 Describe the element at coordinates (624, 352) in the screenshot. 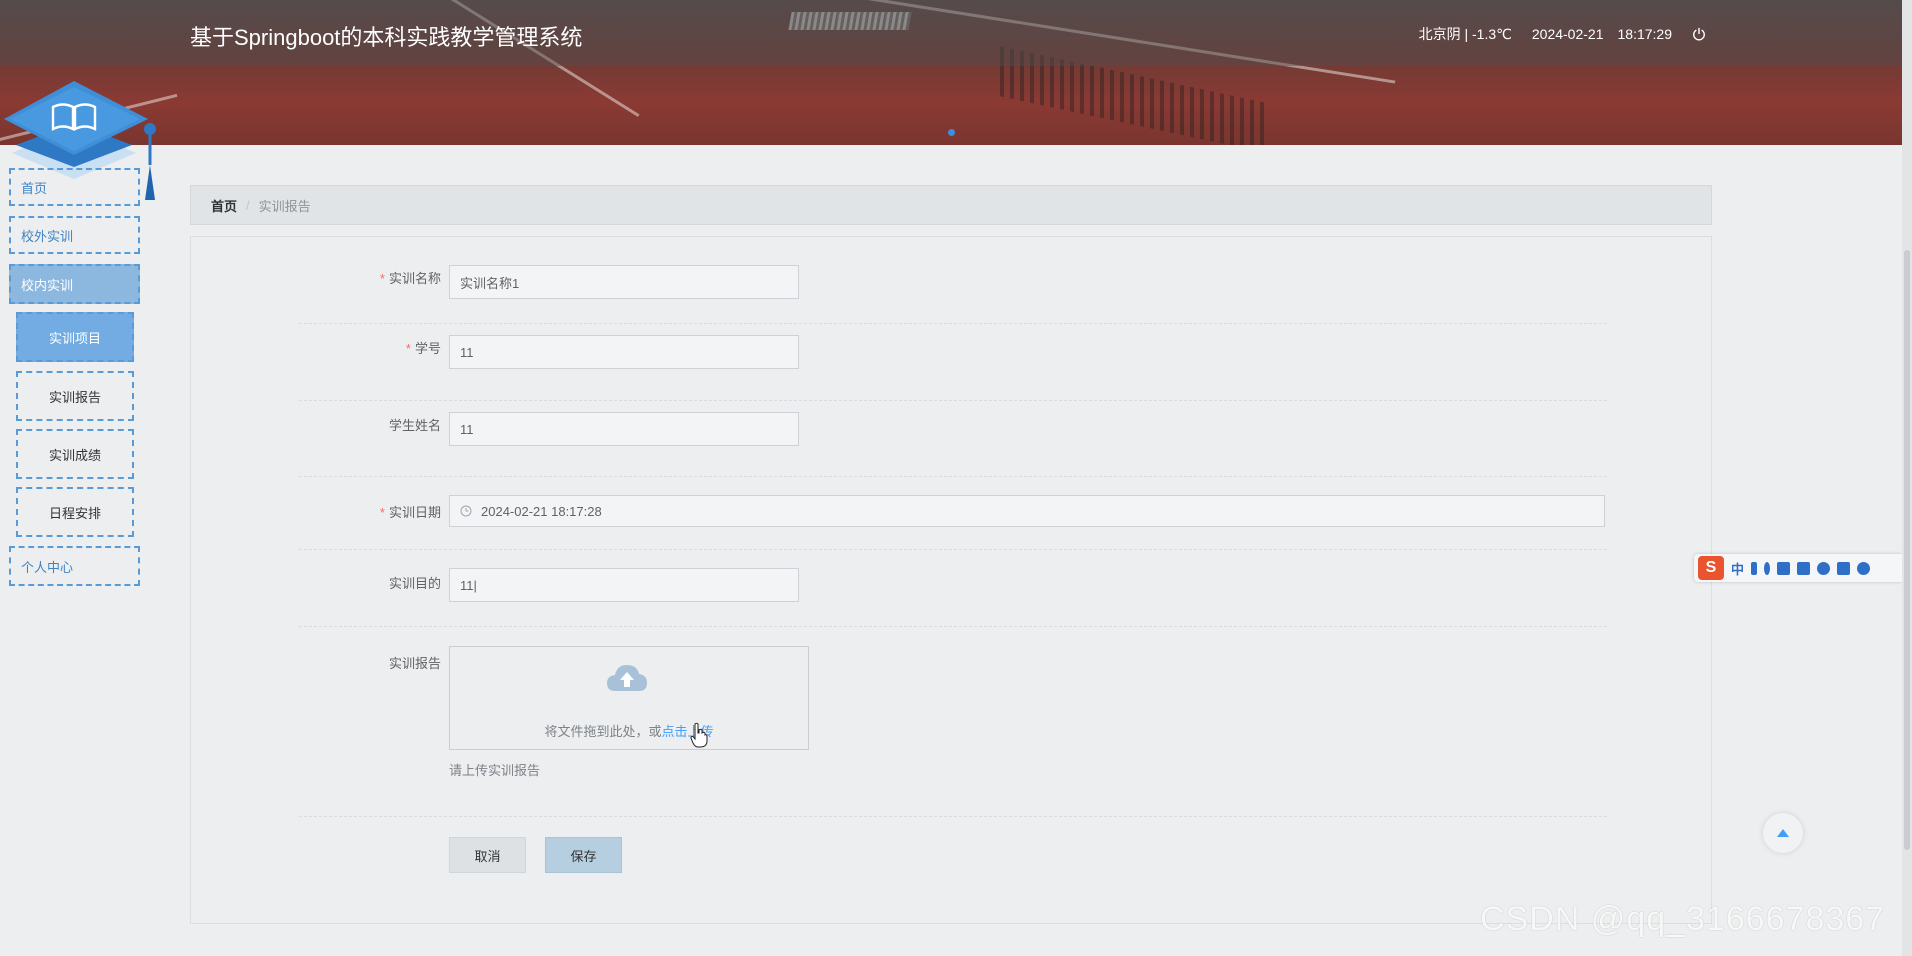

I see `student-no-input: 11` at that location.